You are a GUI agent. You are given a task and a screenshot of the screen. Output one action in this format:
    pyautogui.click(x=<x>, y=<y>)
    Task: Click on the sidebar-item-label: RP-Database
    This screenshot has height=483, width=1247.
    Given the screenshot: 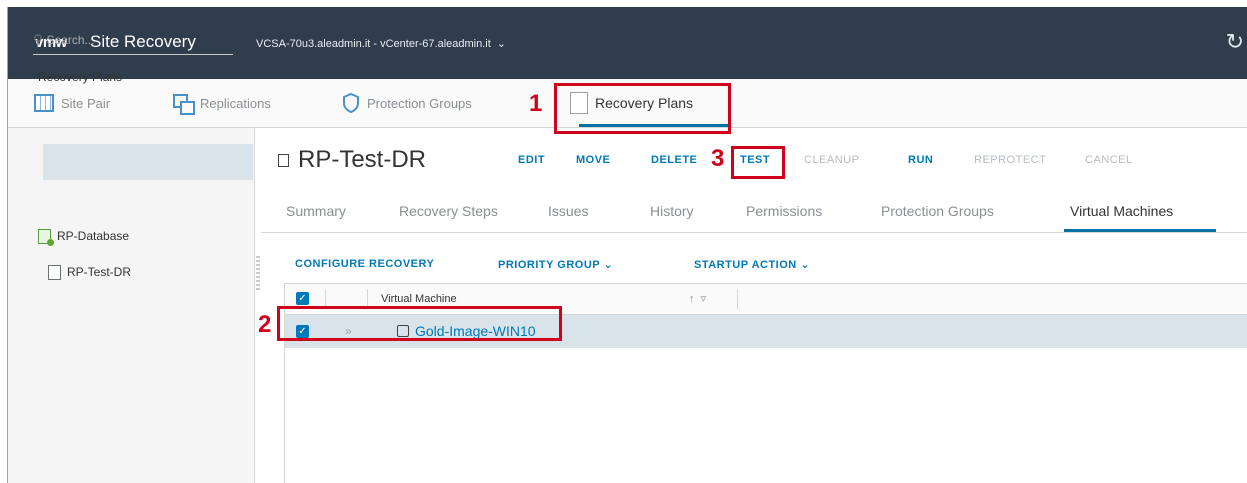 What is the action you would take?
    pyautogui.click(x=93, y=236)
    